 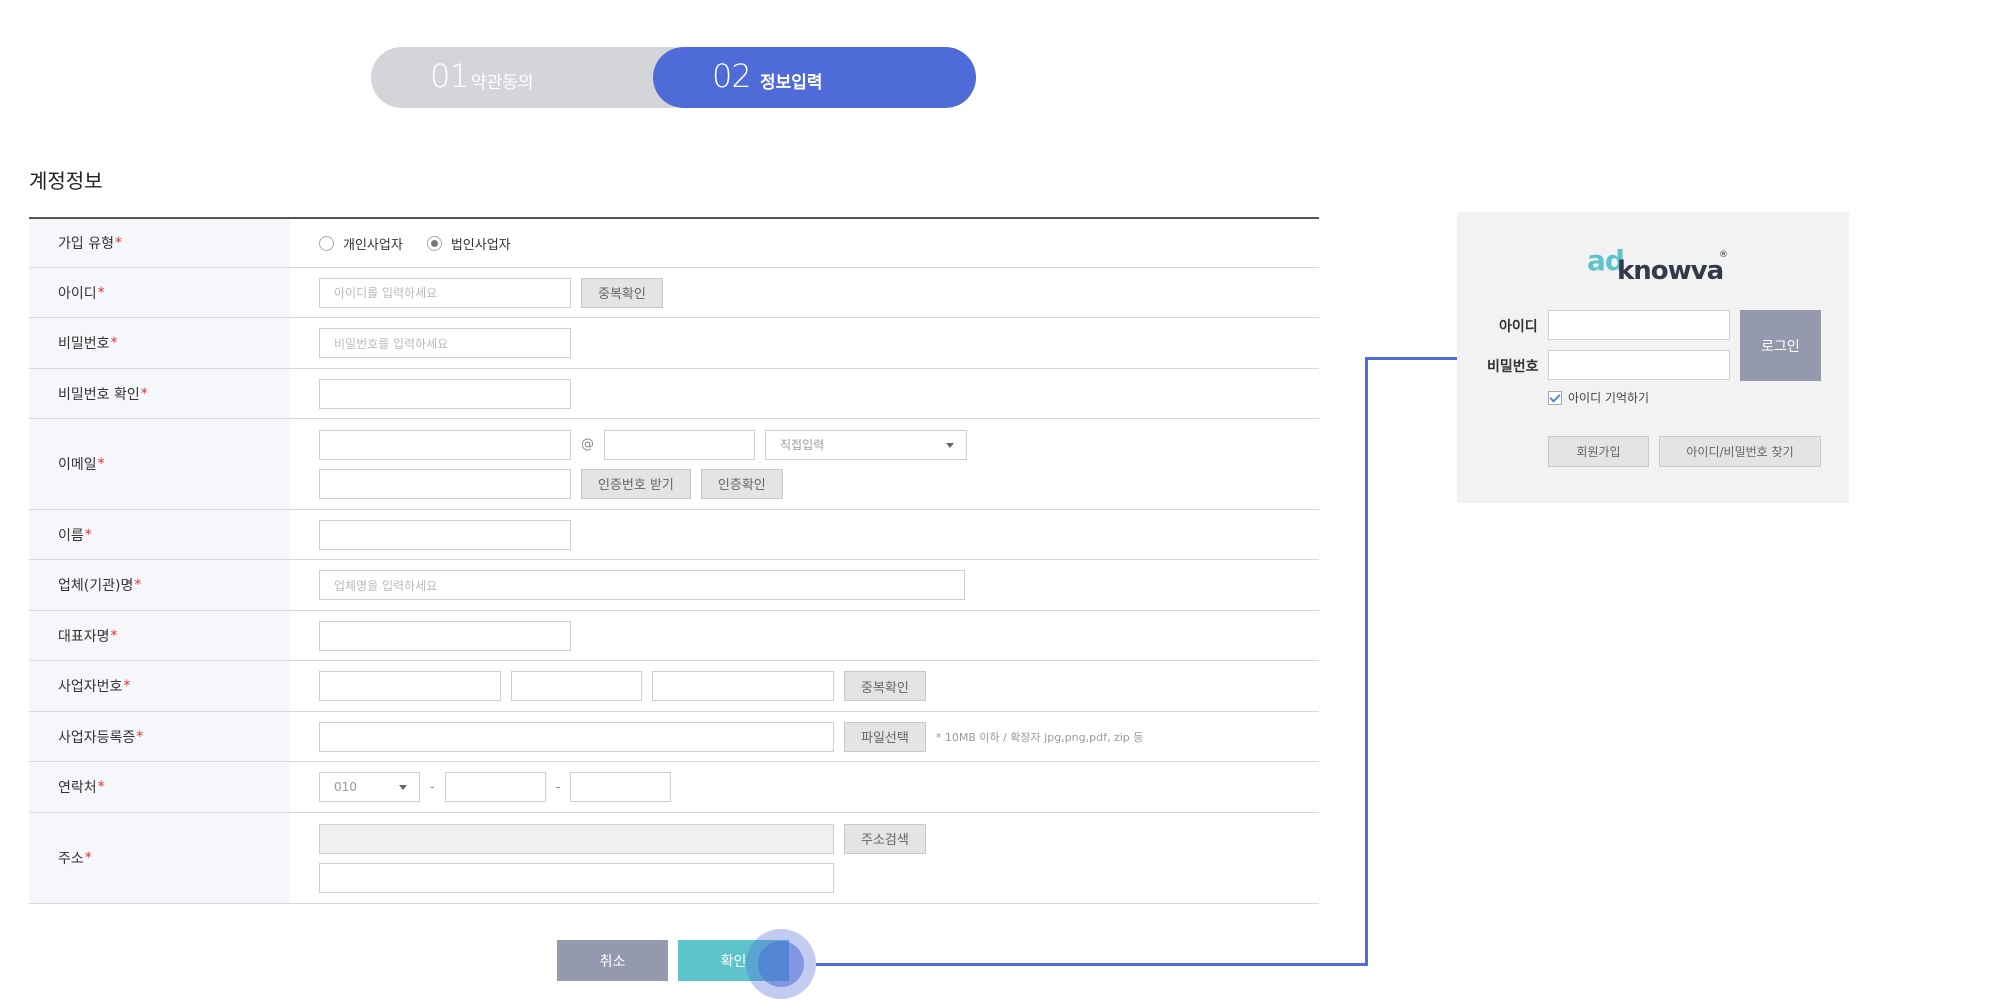 I want to click on biz-cert-file-input, so click(x=576, y=736).